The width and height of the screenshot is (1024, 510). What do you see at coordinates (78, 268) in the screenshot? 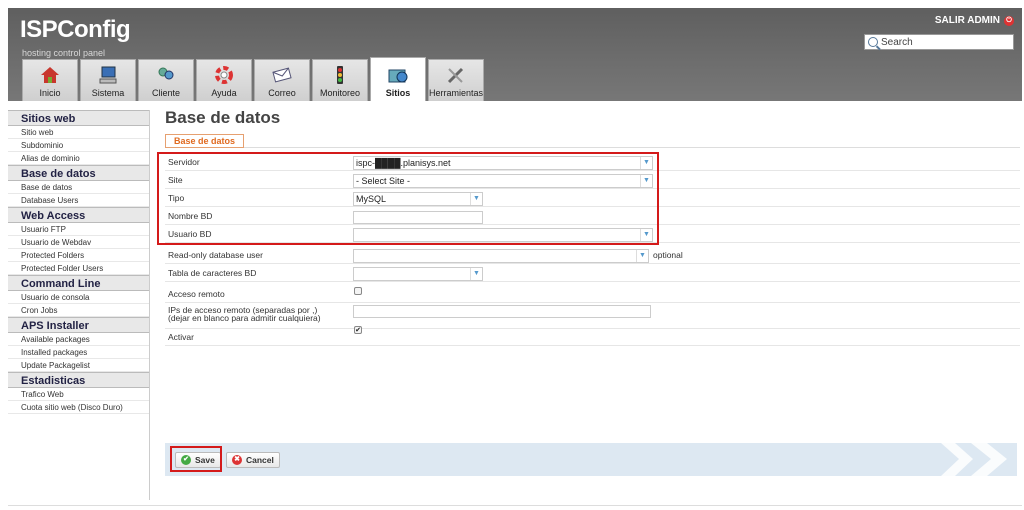
I see `sidebar-item-protected-folder-users: Protected Folder Users` at bounding box center [78, 268].